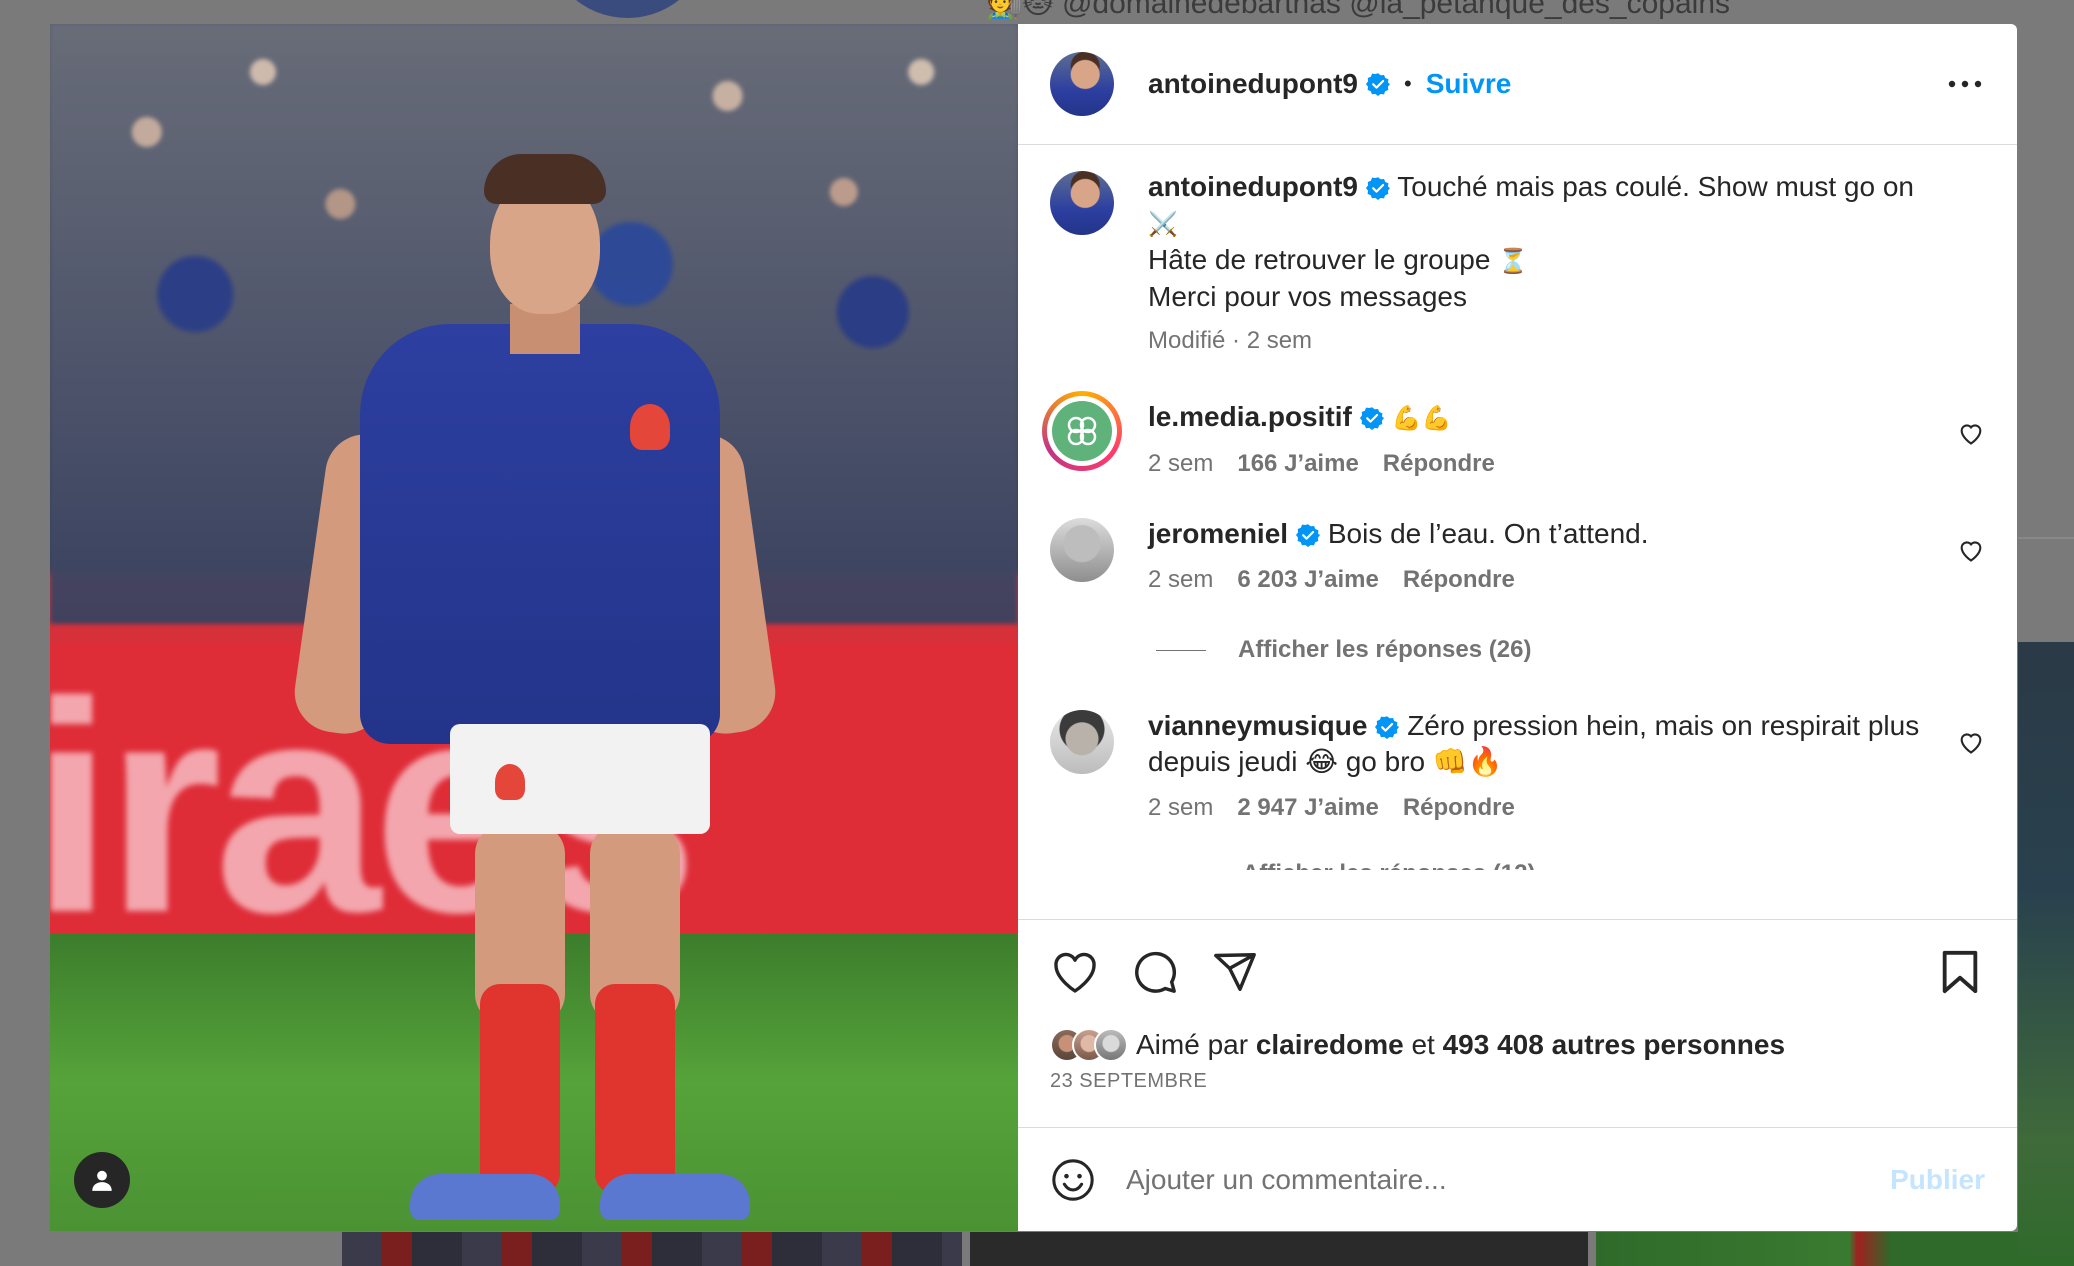  I want to click on comment-likes: 2 947 J’aime, so click(1307, 808).